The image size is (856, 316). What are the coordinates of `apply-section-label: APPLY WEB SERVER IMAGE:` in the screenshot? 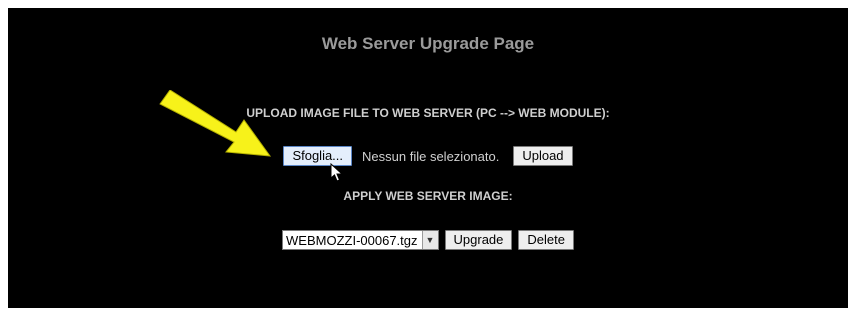 It's located at (428, 196).